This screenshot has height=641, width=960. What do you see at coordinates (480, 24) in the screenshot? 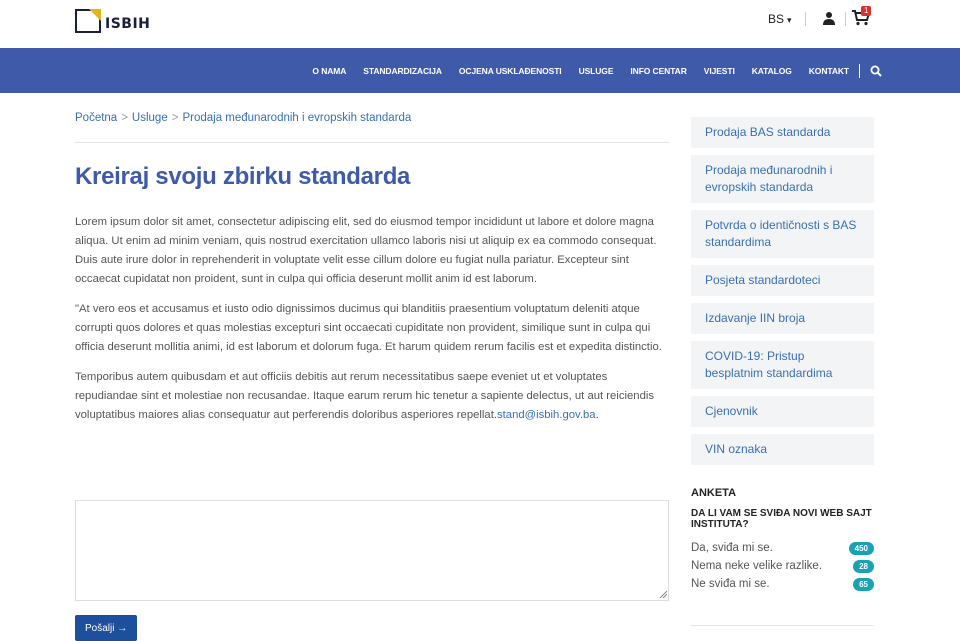
I see `top-bar: ISBIH BS ▾ 1` at bounding box center [480, 24].